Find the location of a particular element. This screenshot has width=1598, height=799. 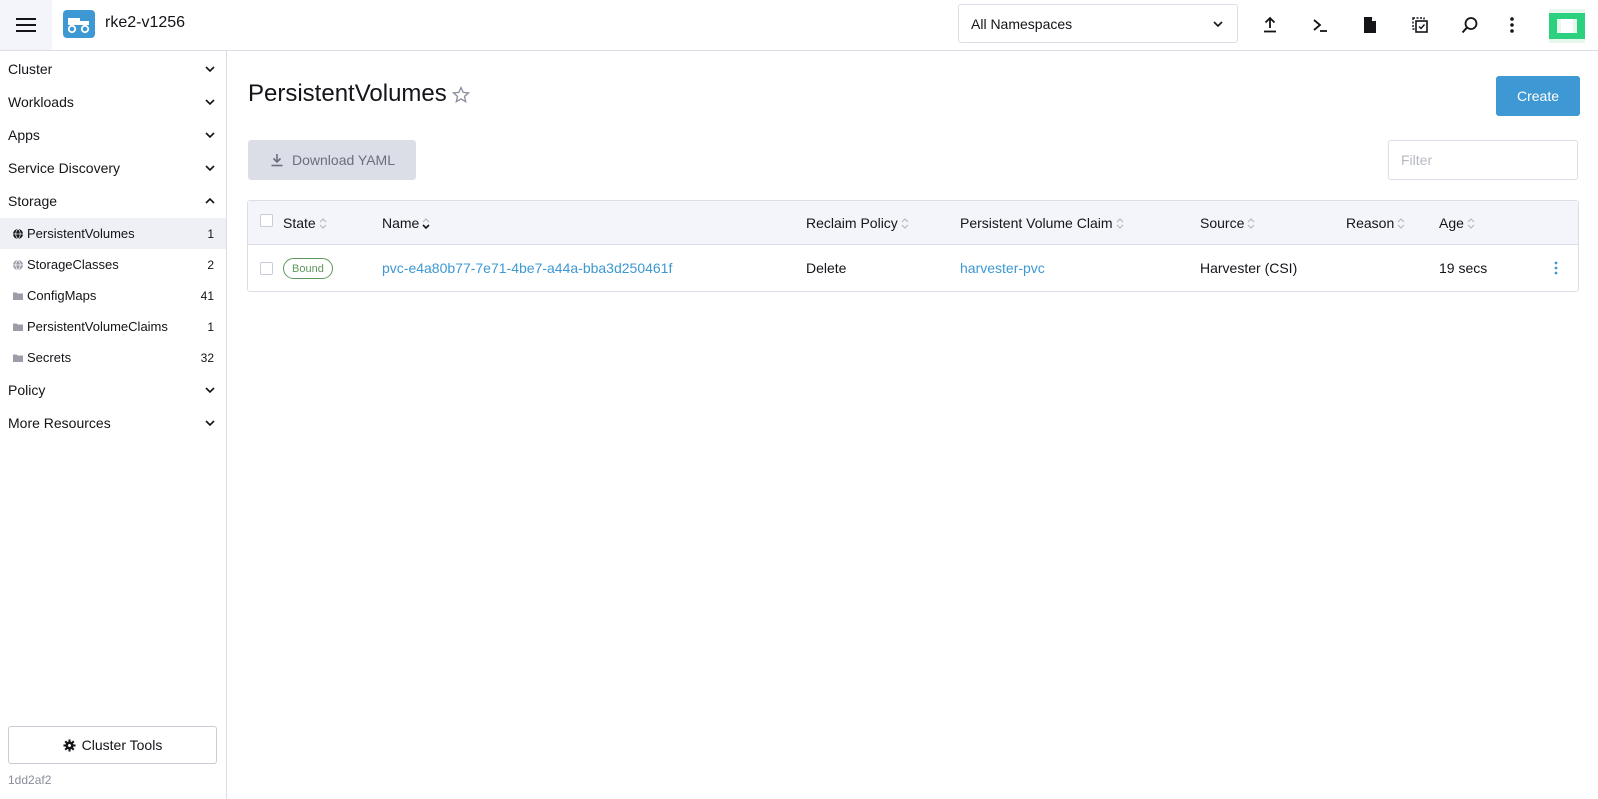

upload-icon is located at coordinates (1270, 24).